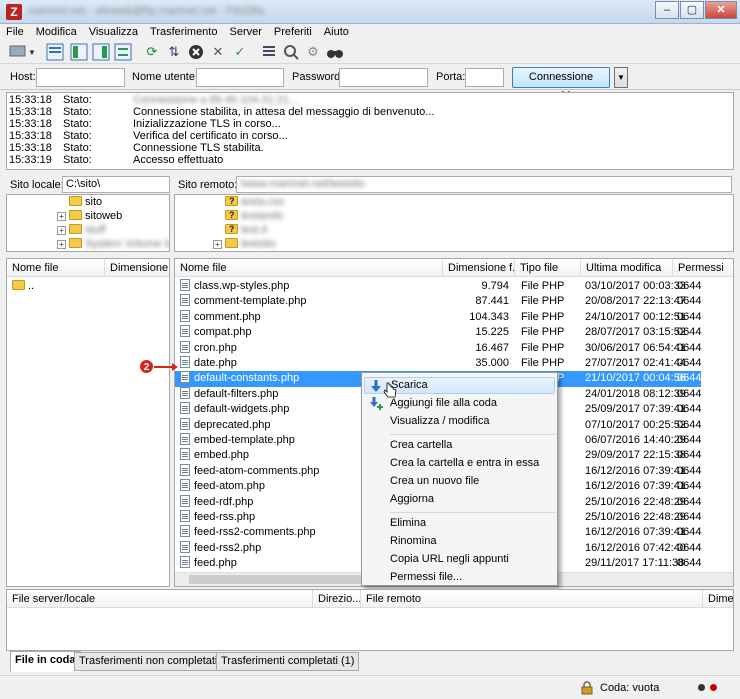 This screenshot has height=699, width=740. I want to click on sync-browse-icon: ⚙, so click(313, 52).